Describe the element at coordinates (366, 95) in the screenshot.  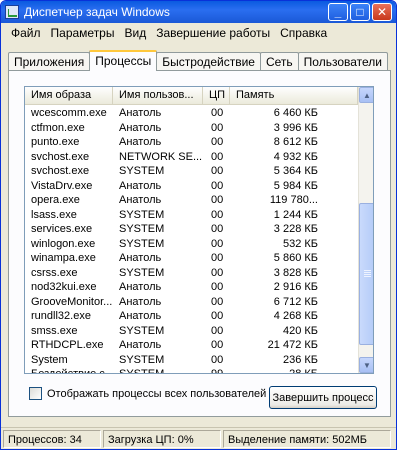
I see `scroll-up-button: ▲` at that location.